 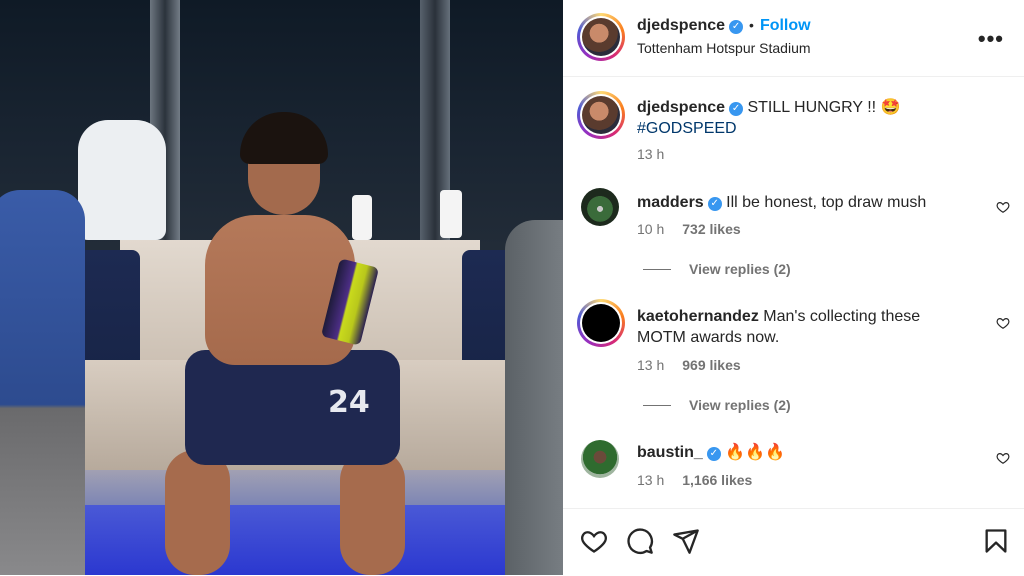 What do you see at coordinates (670, 202) in the screenshot?
I see `comment-username: madders` at bounding box center [670, 202].